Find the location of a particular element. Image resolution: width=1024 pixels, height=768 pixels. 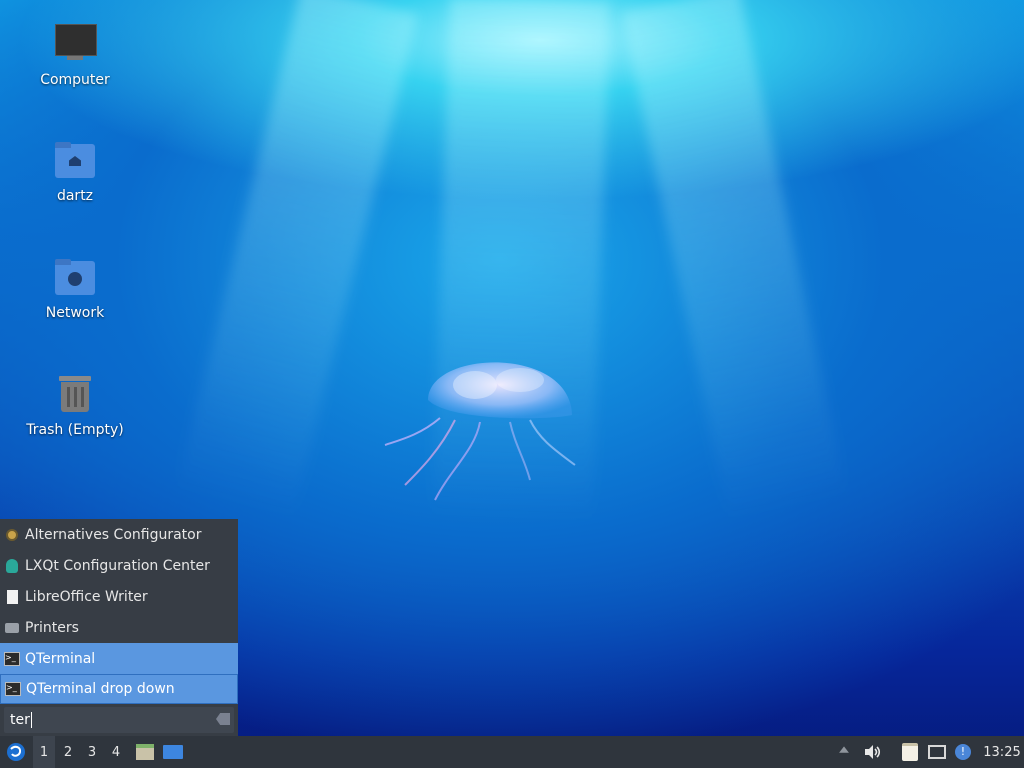

desktop-icon-label: Trash (Empty) is located at coordinates (75, 430).